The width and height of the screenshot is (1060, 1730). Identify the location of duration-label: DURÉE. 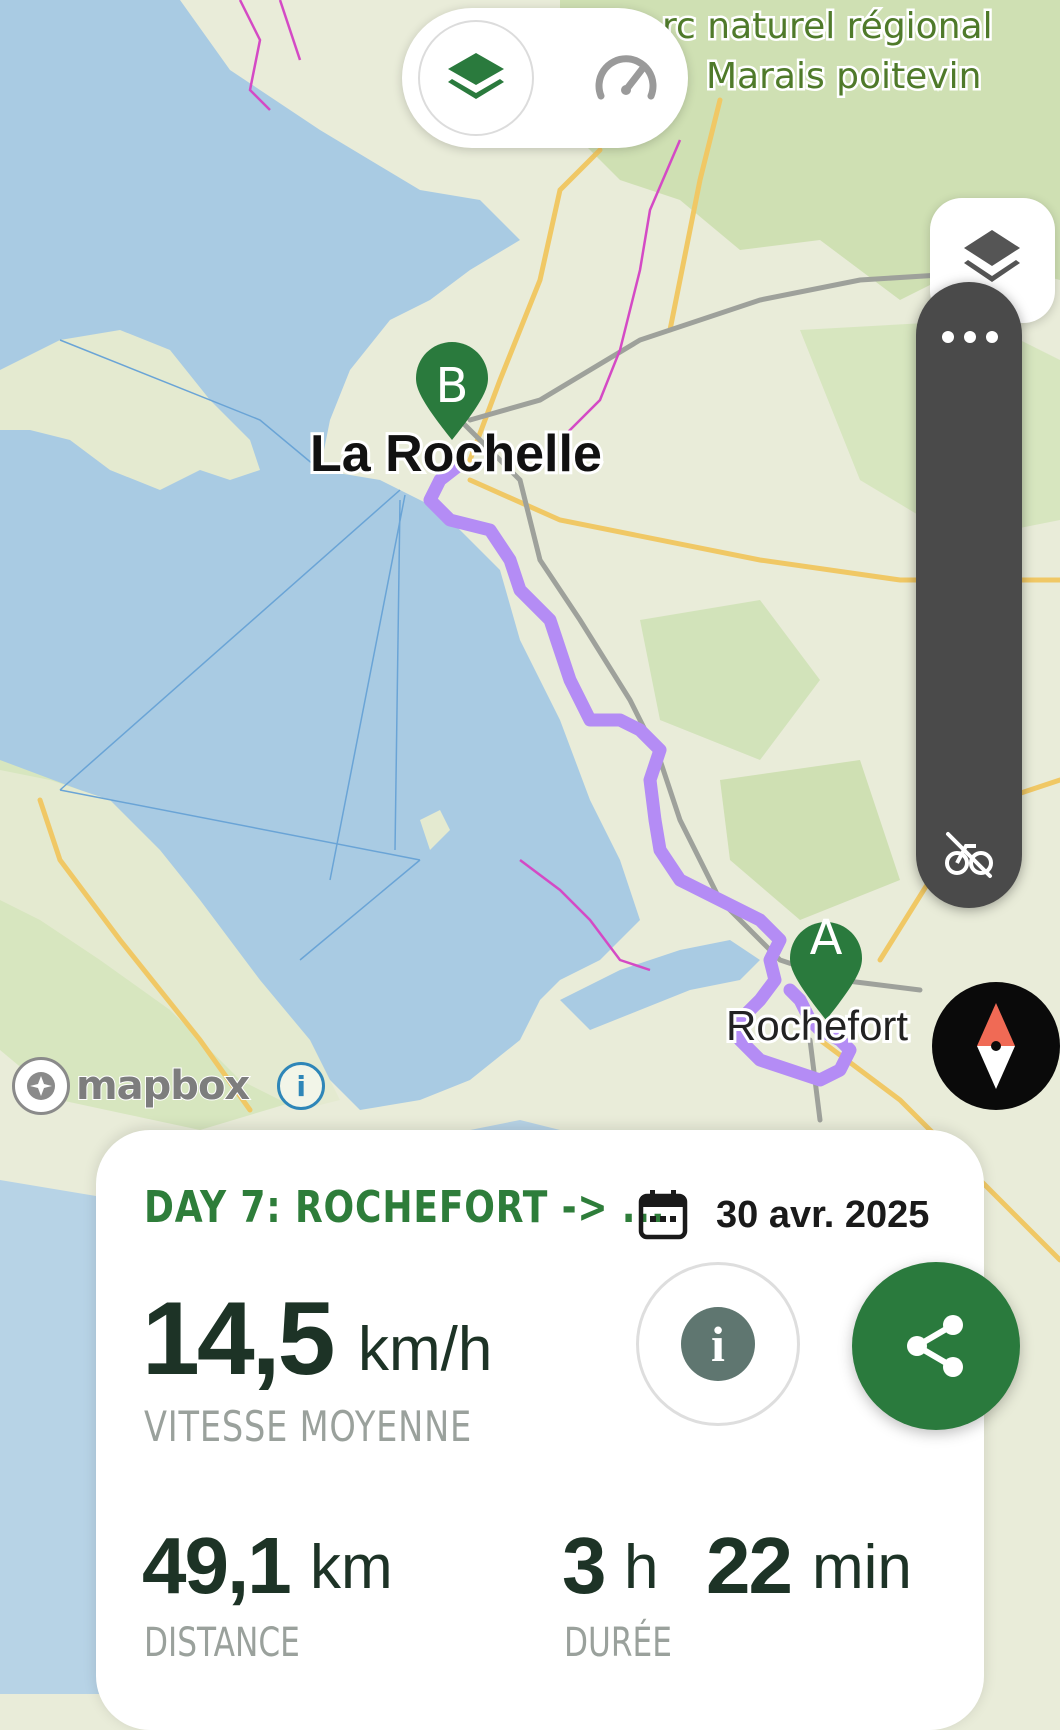
(618, 1643).